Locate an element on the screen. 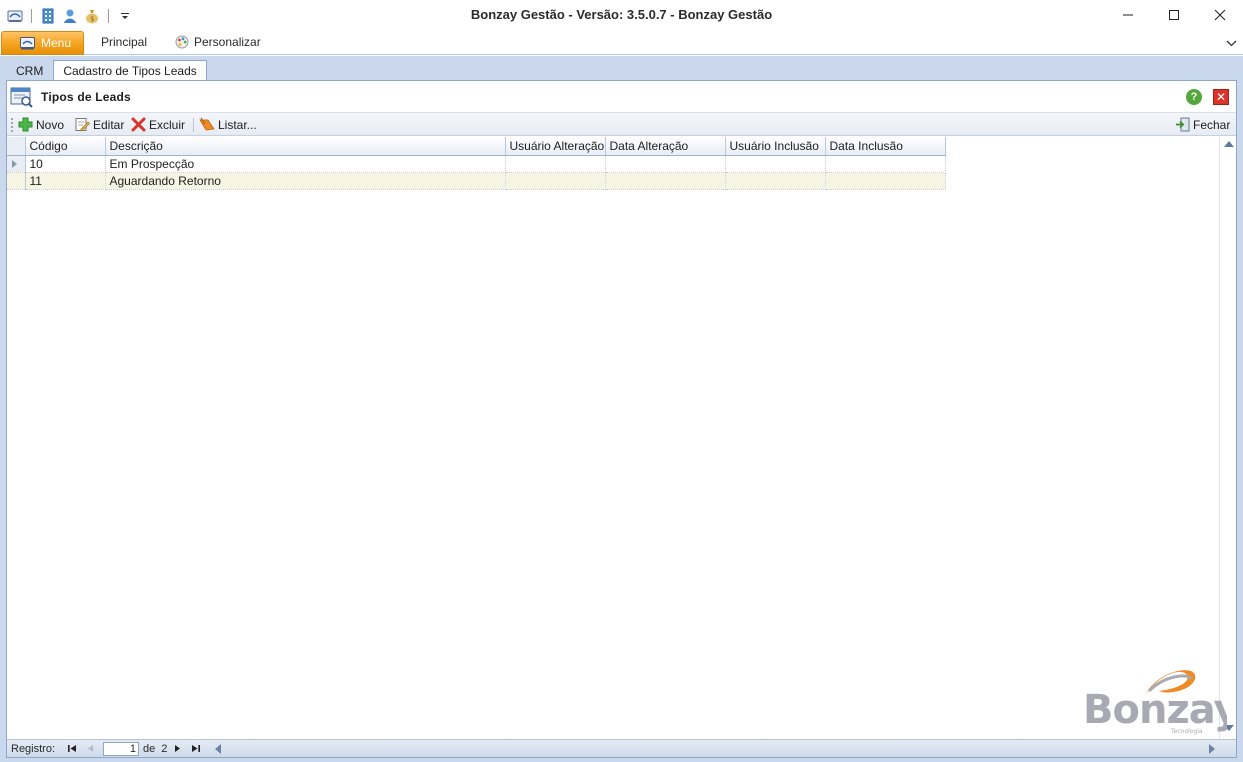  help-icon: ? is located at coordinates (1194, 97).